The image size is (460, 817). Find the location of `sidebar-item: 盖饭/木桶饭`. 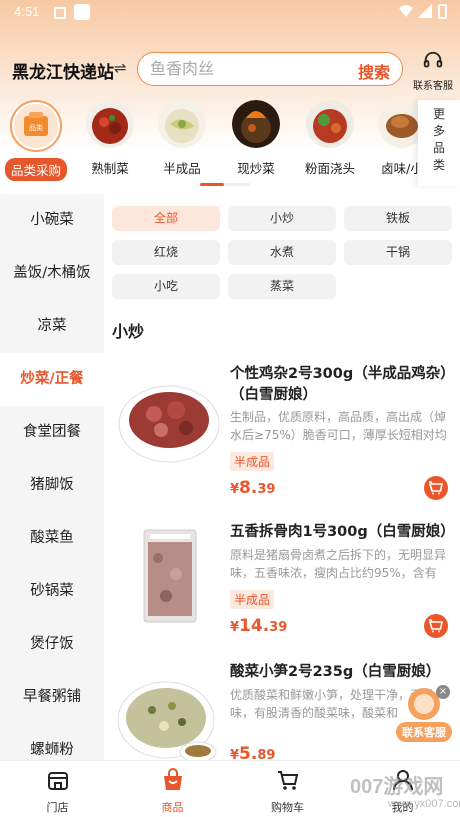

sidebar-item: 盖饭/木桶饭 is located at coordinates (52, 273).